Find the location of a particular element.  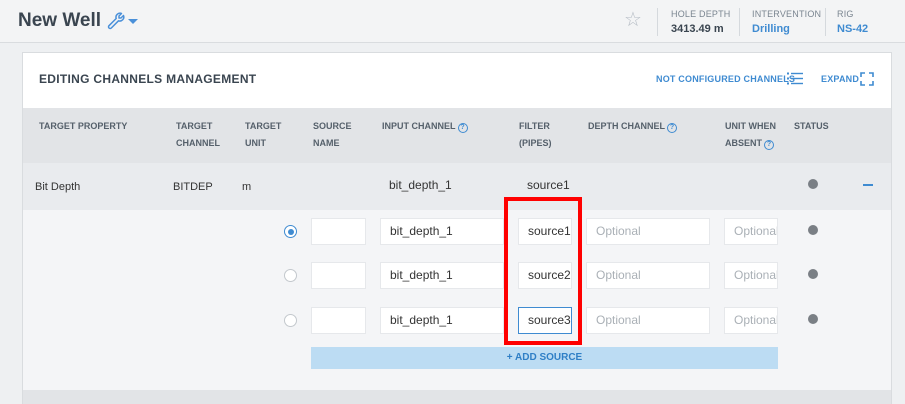

intervention-label: INTERVENTION is located at coordinates (787, 14).